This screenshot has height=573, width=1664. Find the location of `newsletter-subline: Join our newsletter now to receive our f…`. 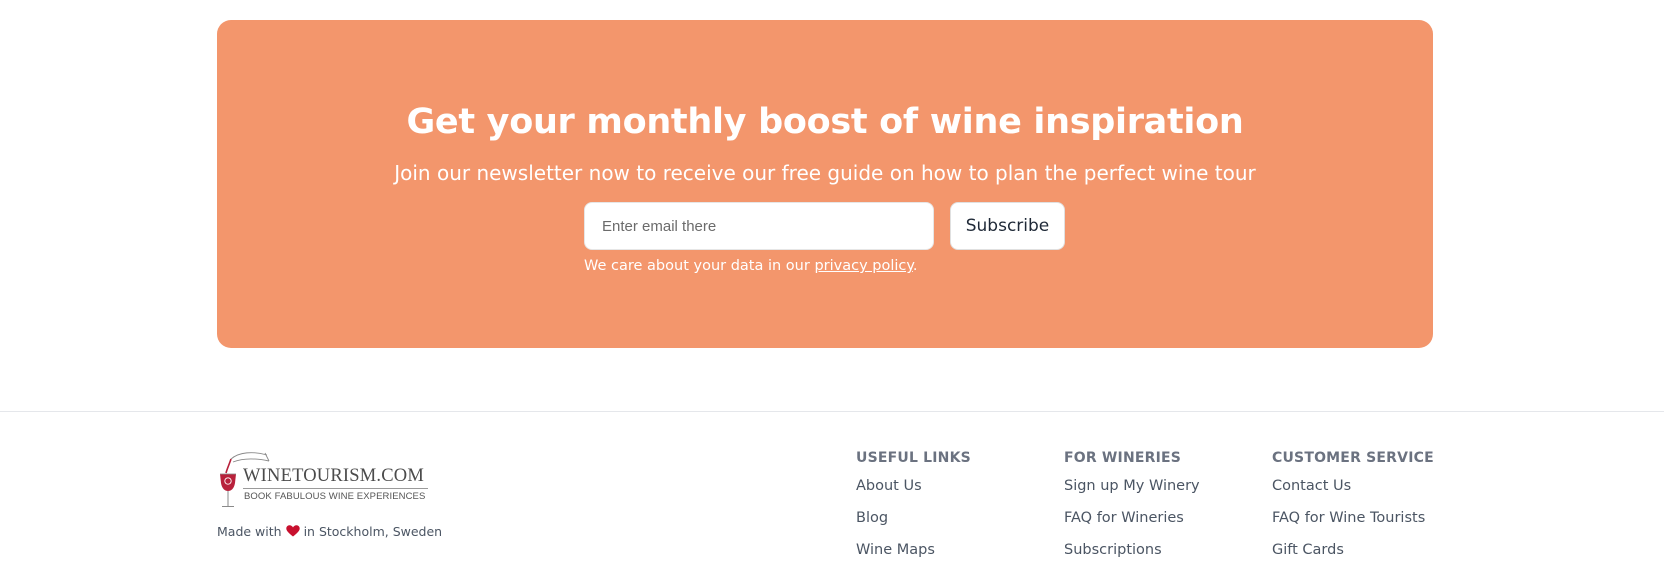

newsletter-subline: Join our newsletter now to receive our f… is located at coordinates (825, 173).